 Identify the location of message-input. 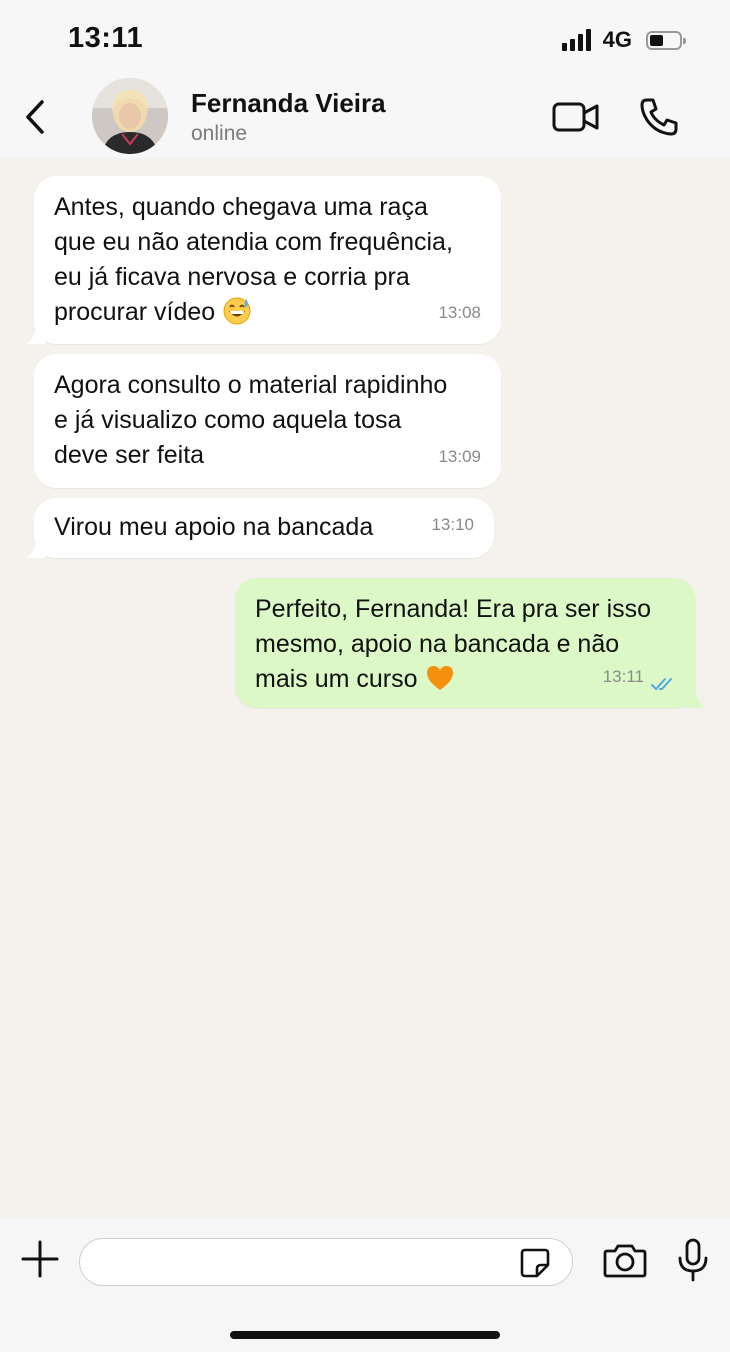
(326, 1262).